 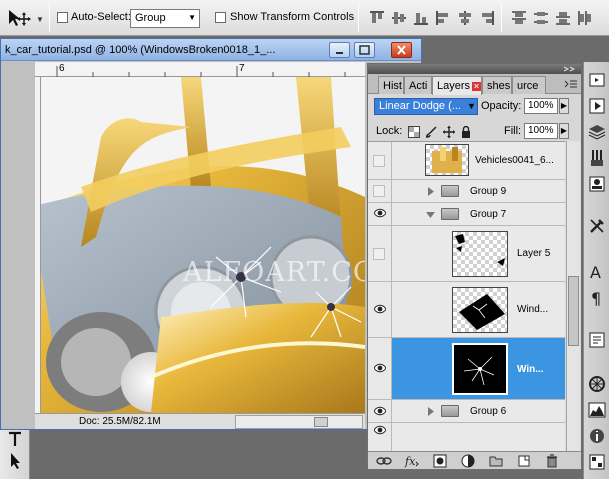 I want to click on layer-row: Group 6, so click(x=466, y=411).